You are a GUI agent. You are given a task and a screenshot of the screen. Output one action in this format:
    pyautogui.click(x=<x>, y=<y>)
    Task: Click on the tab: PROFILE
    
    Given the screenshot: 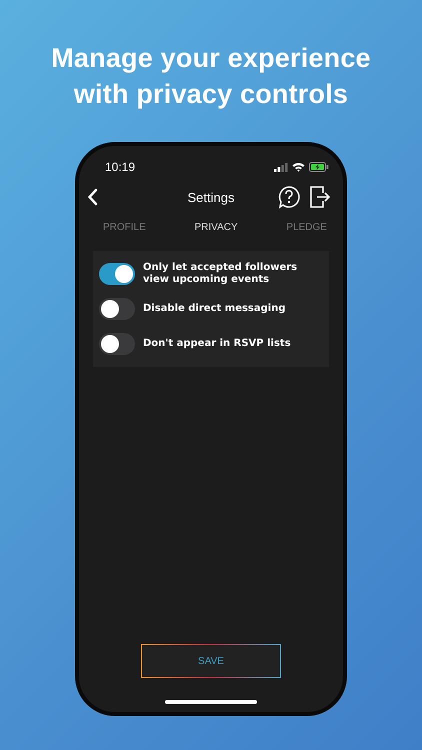 What is the action you would take?
    pyautogui.click(x=124, y=227)
    